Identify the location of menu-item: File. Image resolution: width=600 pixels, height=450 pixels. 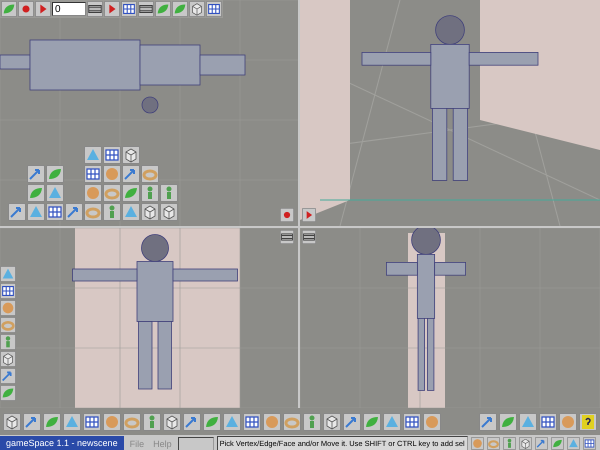
(137, 443).